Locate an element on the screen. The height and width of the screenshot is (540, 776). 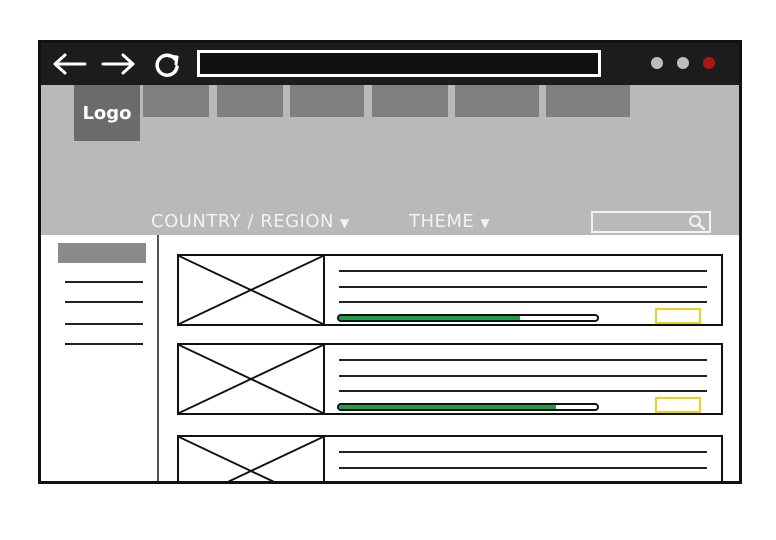
window-button-maximize is located at coordinates (683, 63).